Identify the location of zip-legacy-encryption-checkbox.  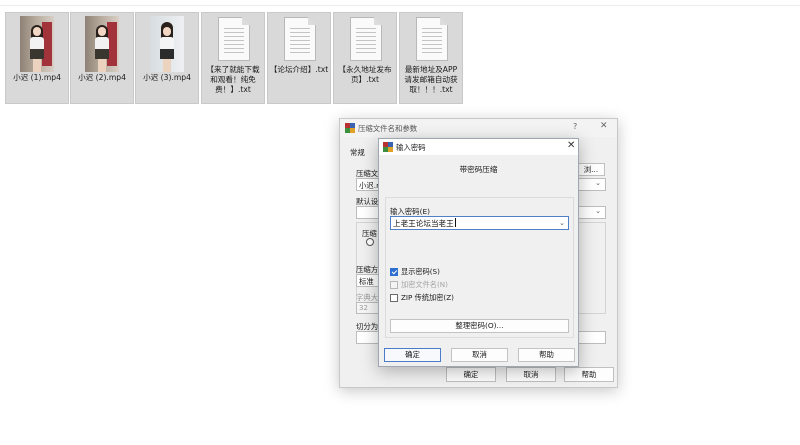
(394, 298).